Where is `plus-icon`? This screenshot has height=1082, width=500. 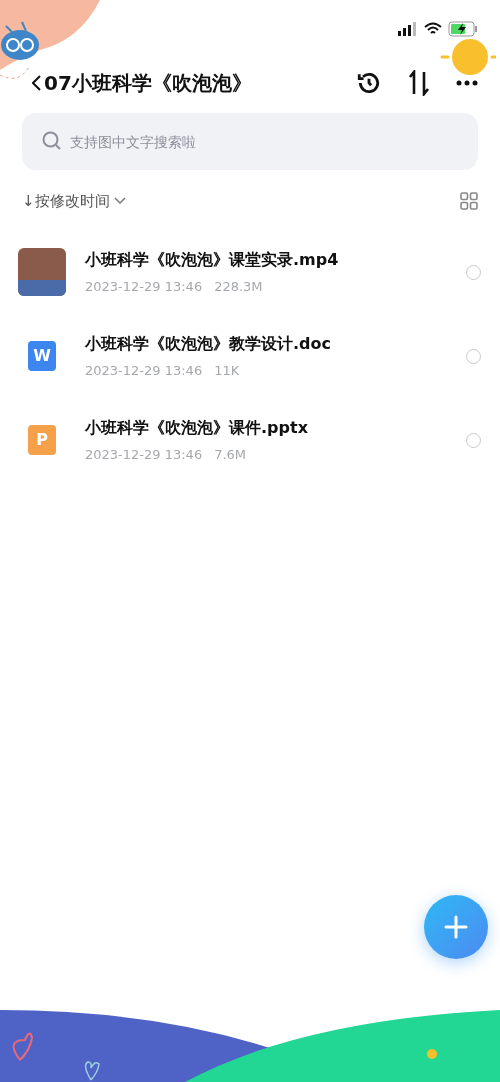 plus-icon is located at coordinates (456, 927).